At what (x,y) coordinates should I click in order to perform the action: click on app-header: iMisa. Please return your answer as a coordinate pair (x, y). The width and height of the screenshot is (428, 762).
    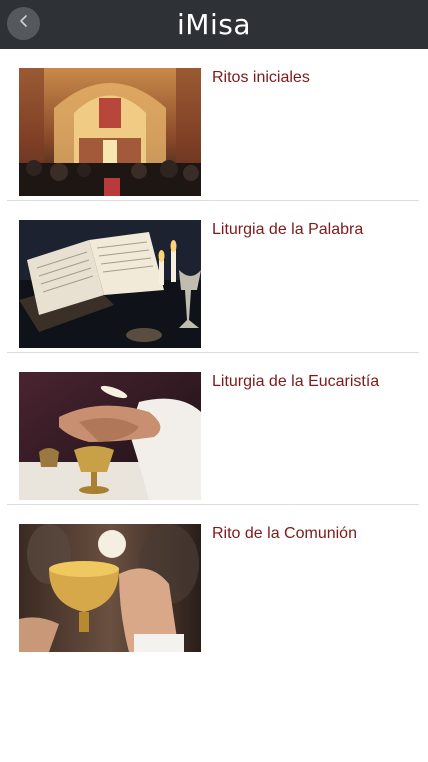
    Looking at the image, I should click on (214, 24).